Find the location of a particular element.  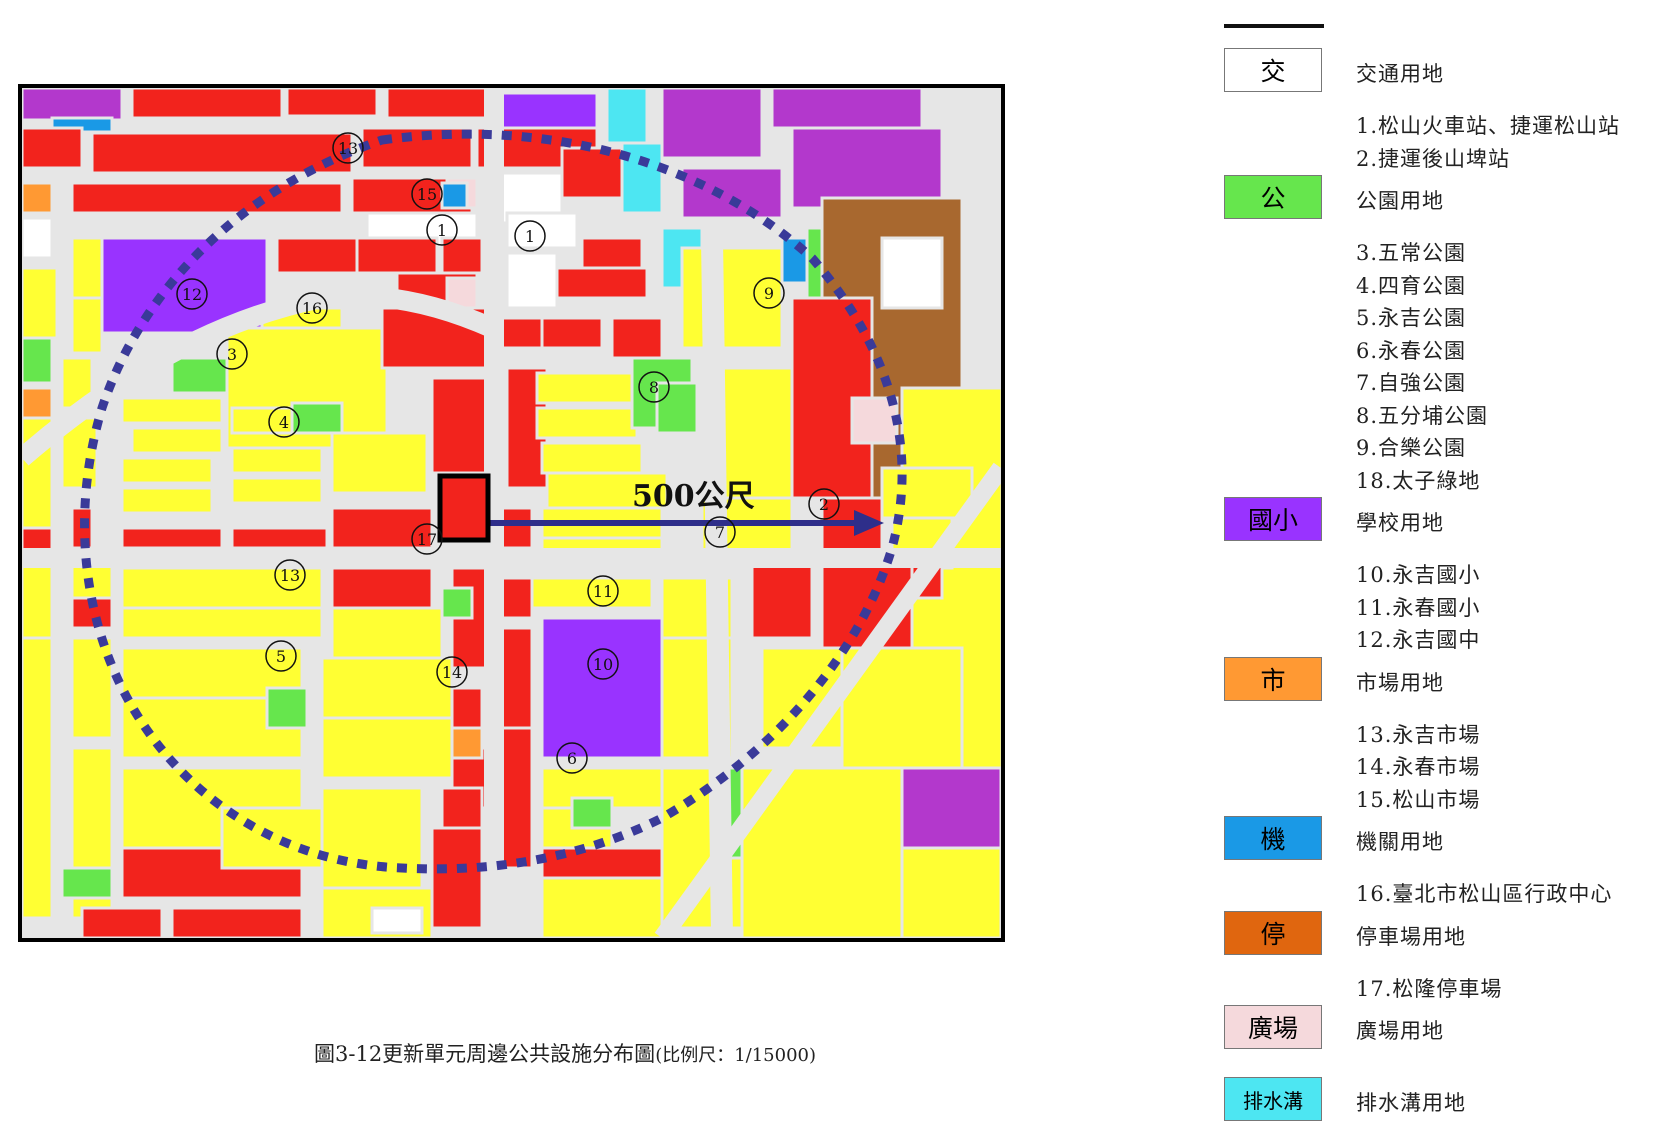

legend-facility-item: 6.永春公園 is located at coordinates (1411, 350).